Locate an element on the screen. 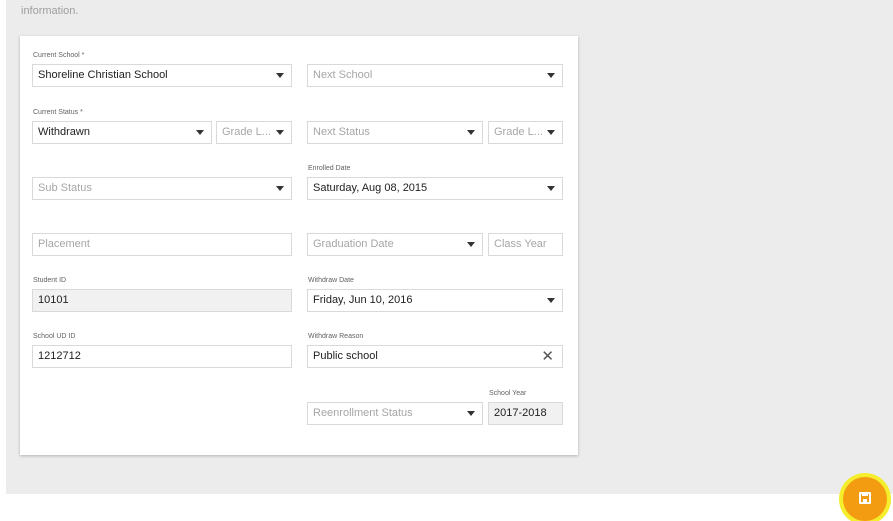 The image size is (893, 521). class-year-field: Class Year is located at coordinates (525, 239).